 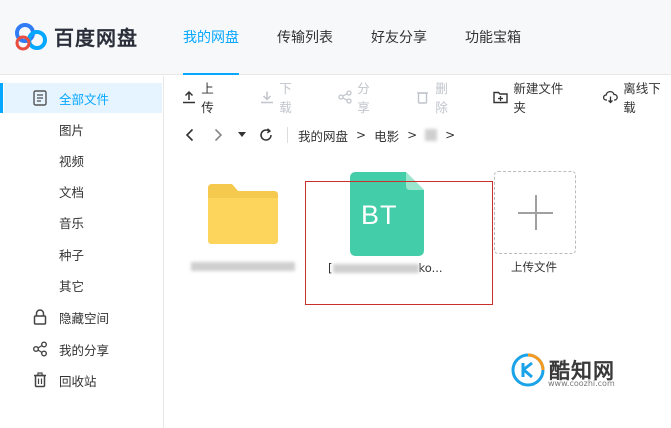 I want to click on folder-item, so click(x=243, y=232).